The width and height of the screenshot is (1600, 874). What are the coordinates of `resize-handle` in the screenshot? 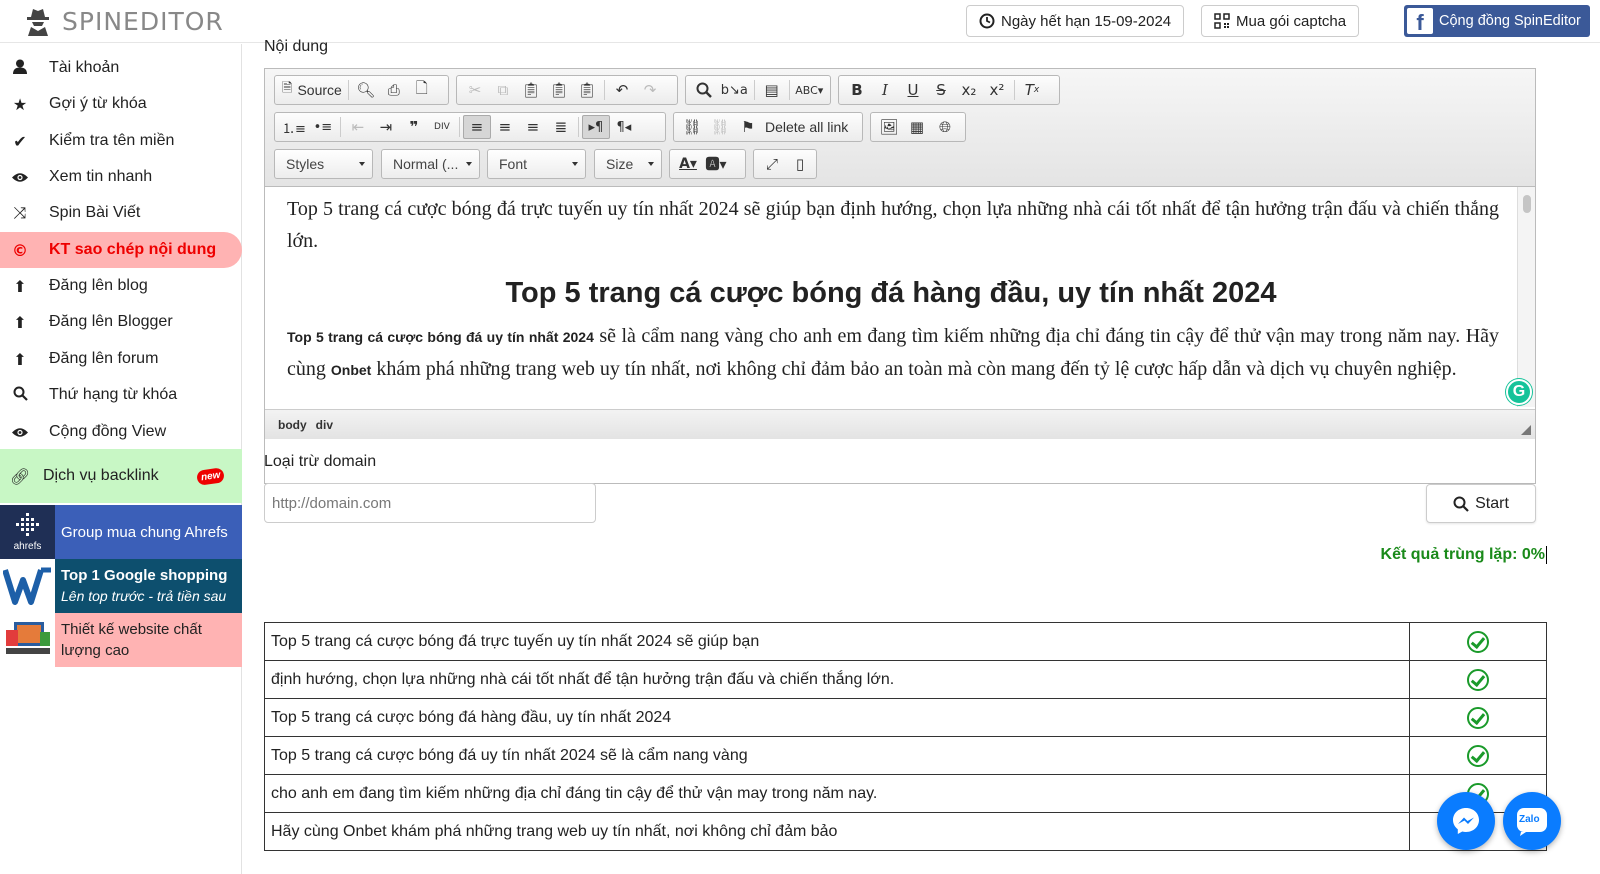 It's located at (1526, 430).